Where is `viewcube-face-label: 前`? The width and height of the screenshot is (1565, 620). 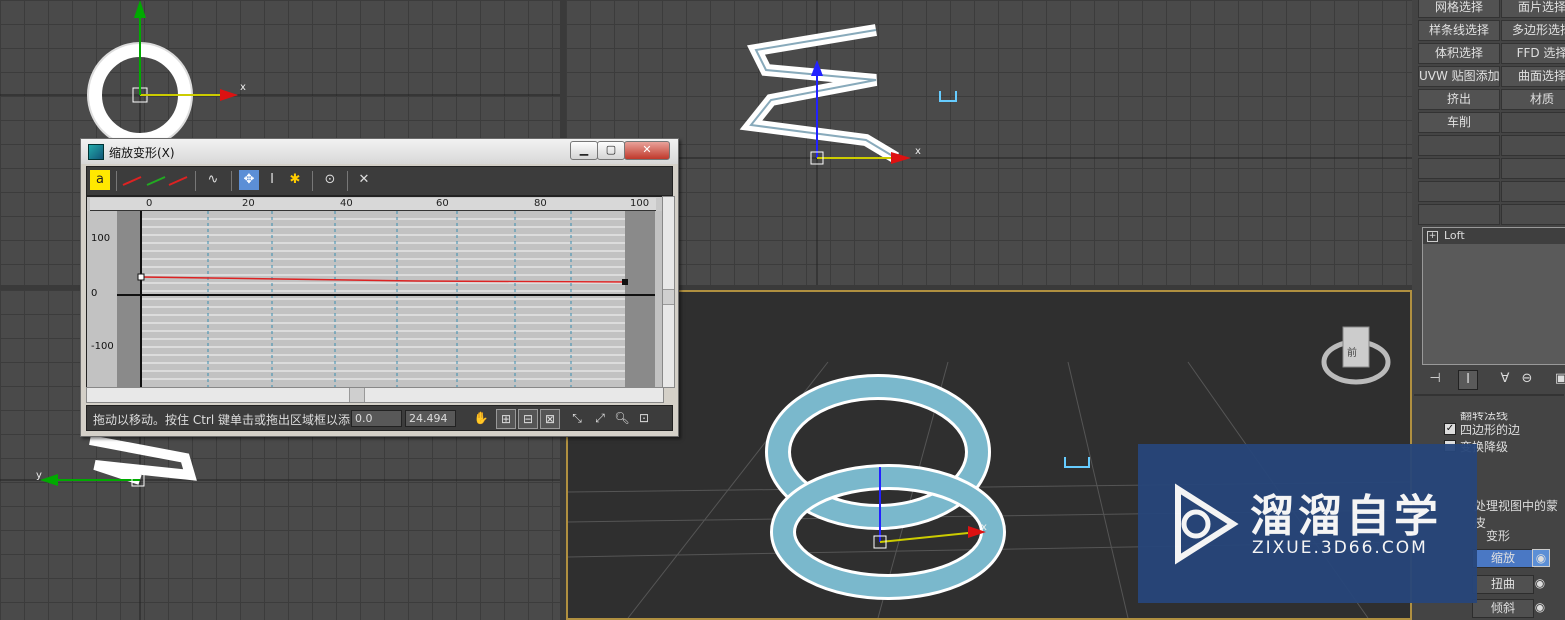 viewcube-face-label: 前 is located at coordinates (1352, 351).